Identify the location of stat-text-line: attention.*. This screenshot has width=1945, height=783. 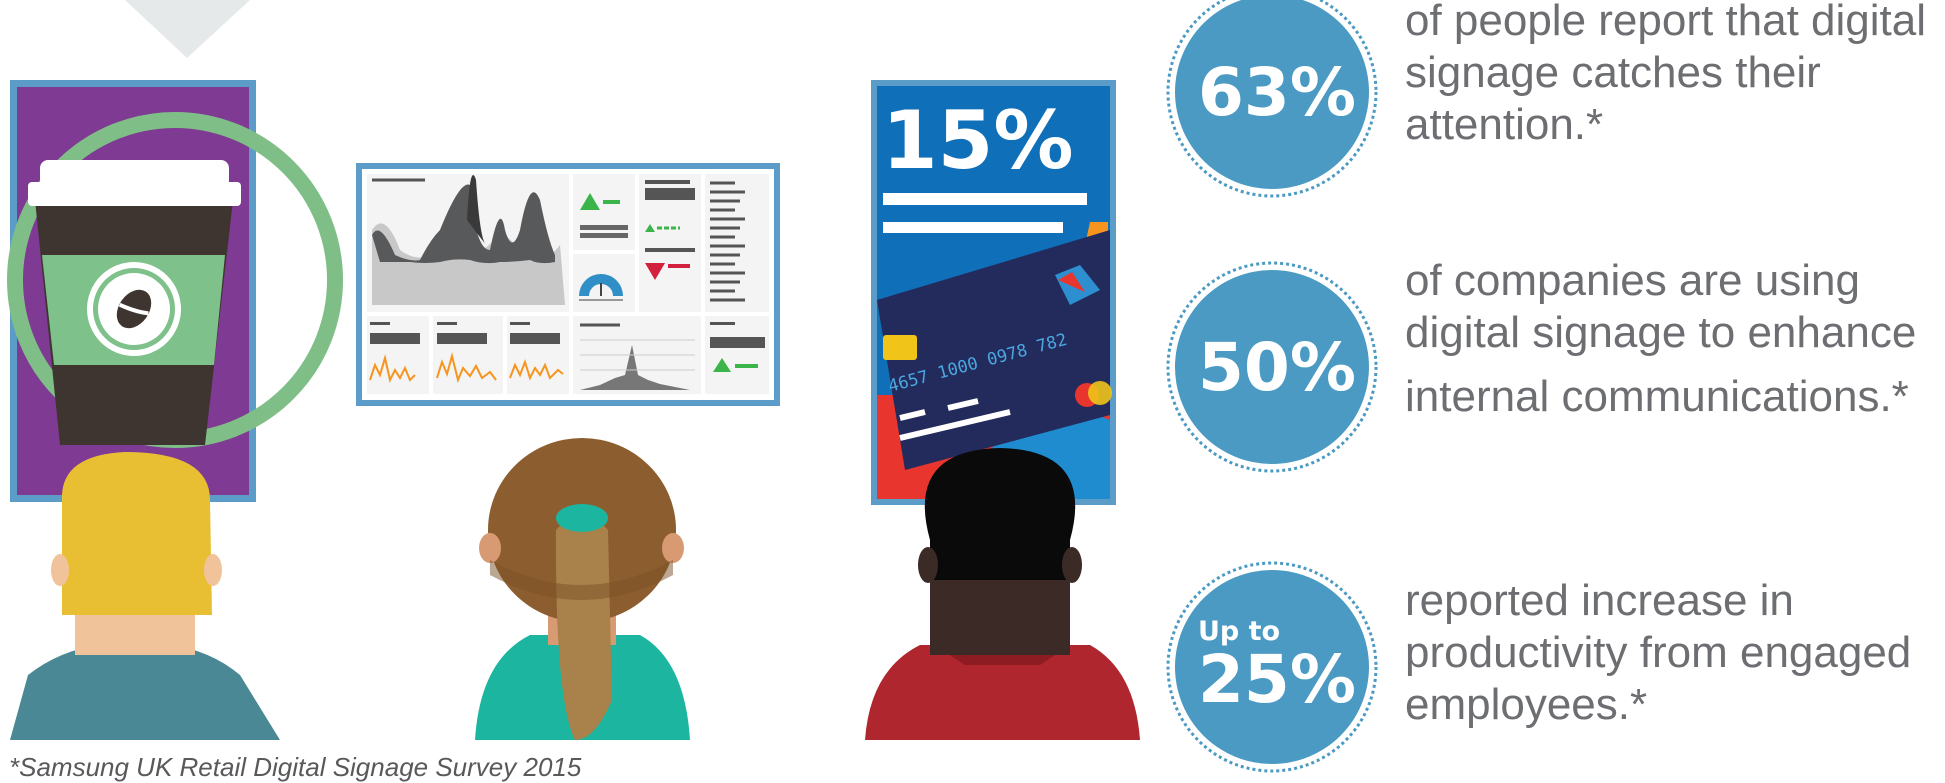
(1504, 124).